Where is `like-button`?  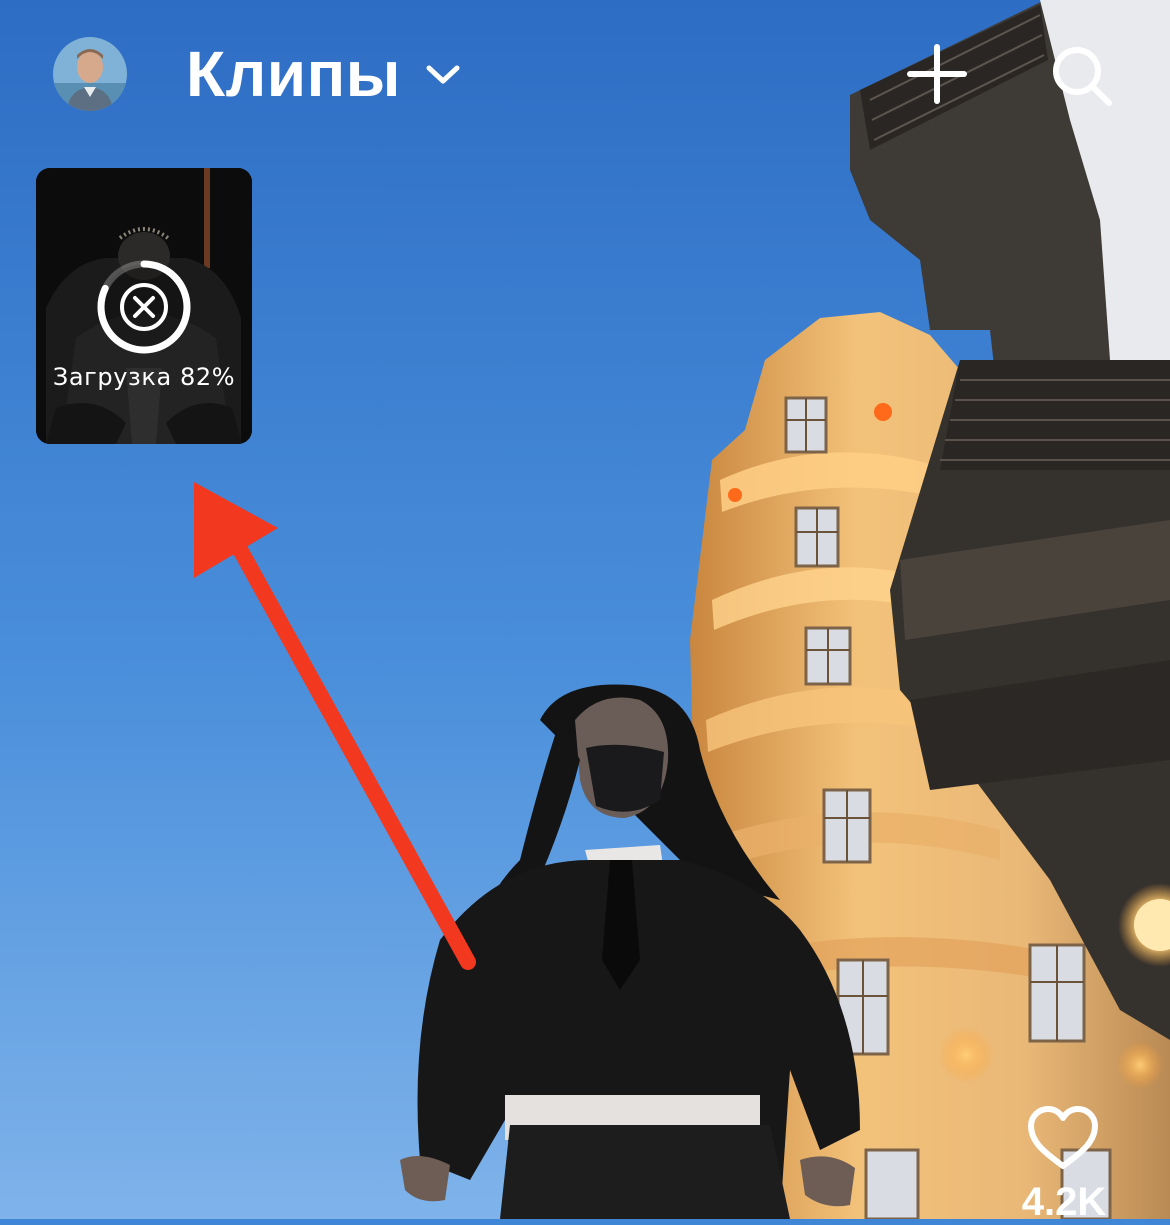
like-button is located at coordinates (1063, 1138).